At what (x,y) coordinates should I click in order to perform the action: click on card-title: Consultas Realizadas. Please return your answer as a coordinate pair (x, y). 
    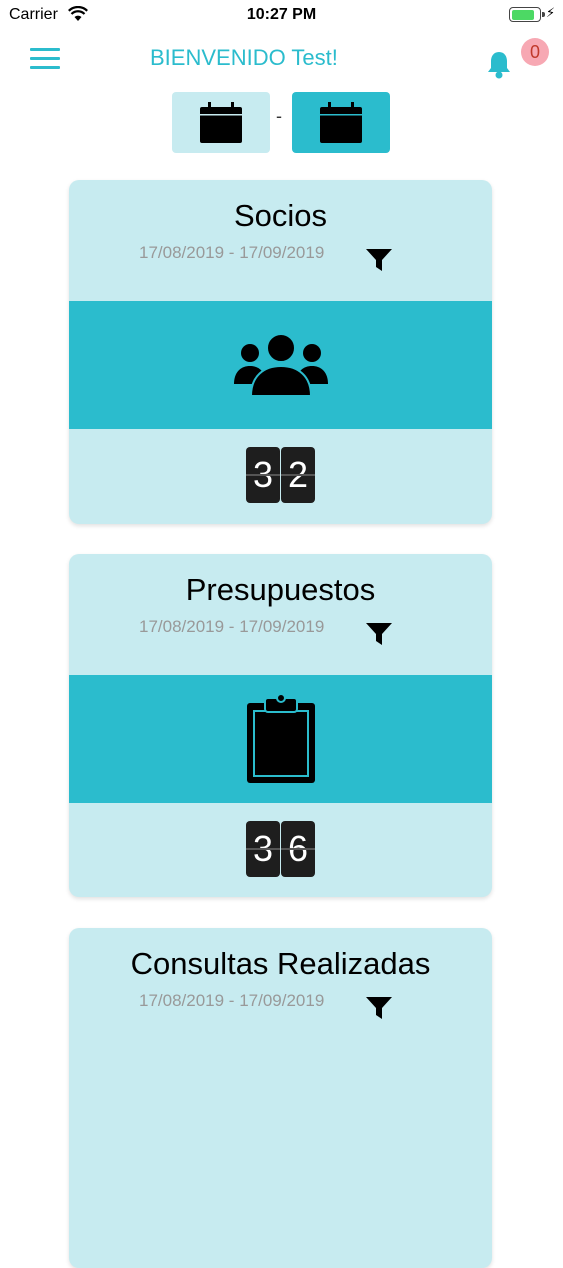
    Looking at the image, I should click on (280, 963).